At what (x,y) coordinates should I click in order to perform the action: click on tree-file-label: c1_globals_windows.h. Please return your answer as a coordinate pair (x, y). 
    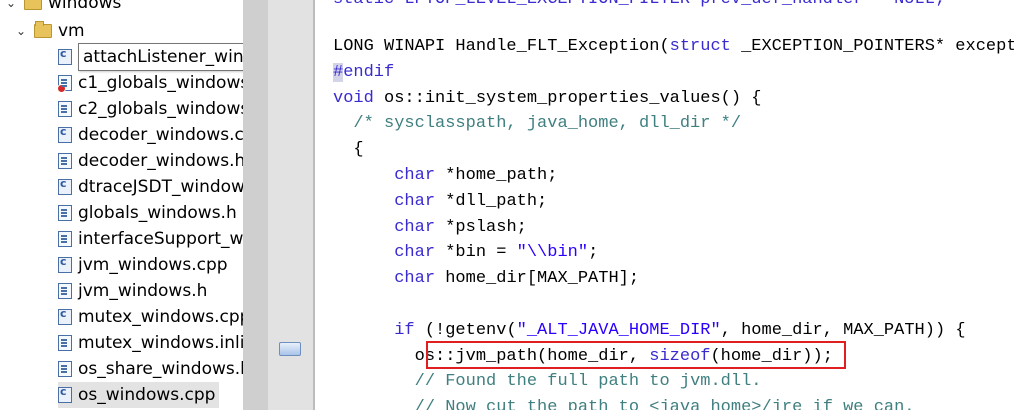
    Looking at the image, I should click on (160, 83).